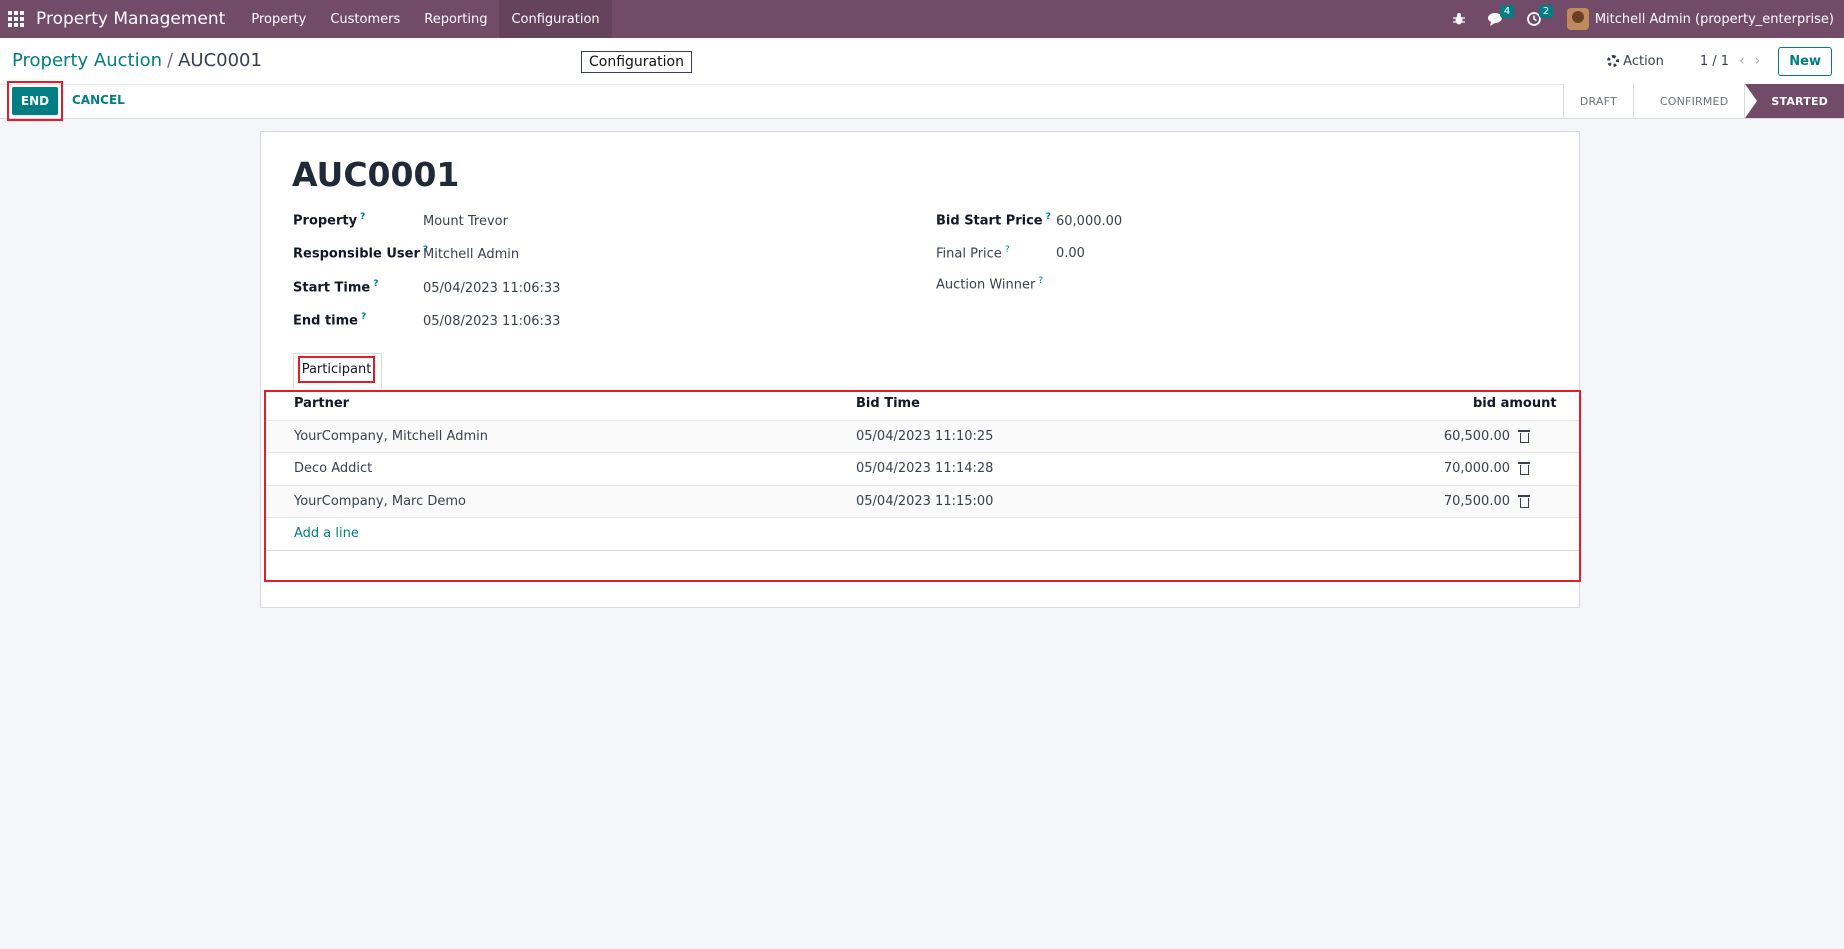 Image resolution: width=1844 pixels, height=949 pixels. I want to click on row-partner: Deco Addict, so click(333, 468).